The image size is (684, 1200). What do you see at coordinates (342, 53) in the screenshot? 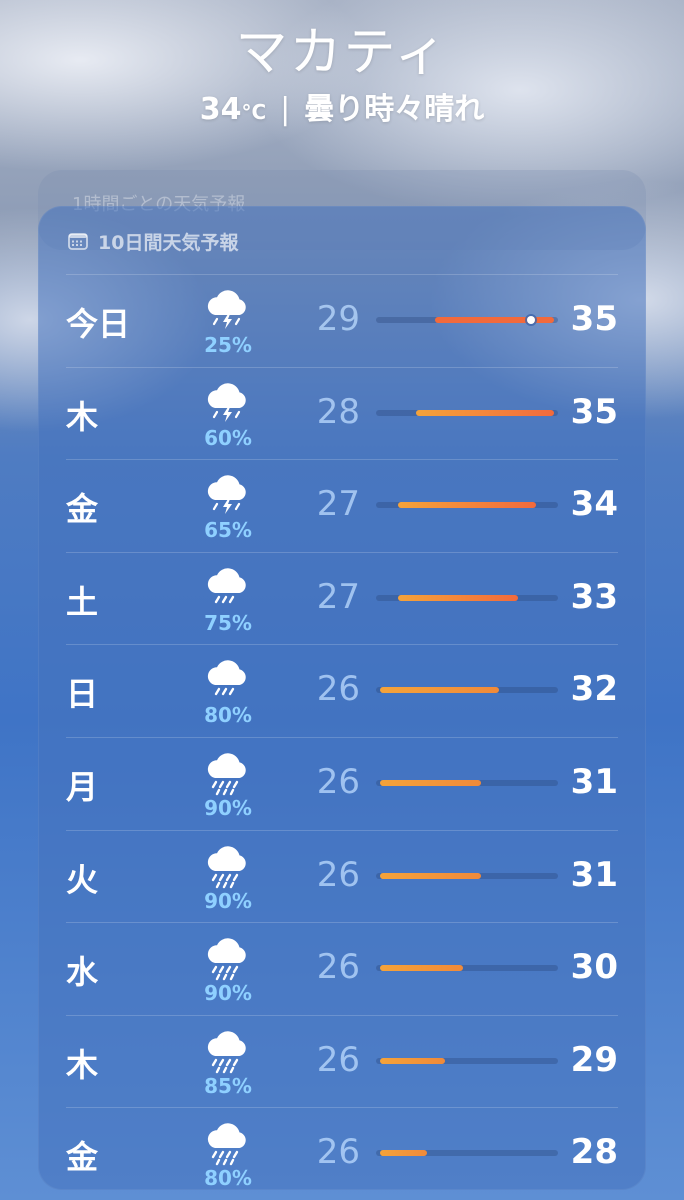
I see `city-name: マカティ` at bounding box center [342, 53].